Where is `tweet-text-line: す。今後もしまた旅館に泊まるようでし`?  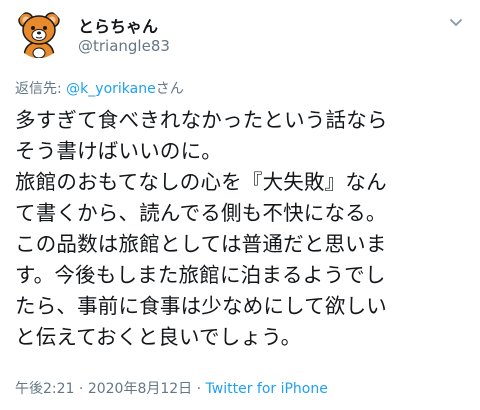 tweet-text-line: す。今後もしまた旅館に泊まるようでし is located at coordinates (200, 275).